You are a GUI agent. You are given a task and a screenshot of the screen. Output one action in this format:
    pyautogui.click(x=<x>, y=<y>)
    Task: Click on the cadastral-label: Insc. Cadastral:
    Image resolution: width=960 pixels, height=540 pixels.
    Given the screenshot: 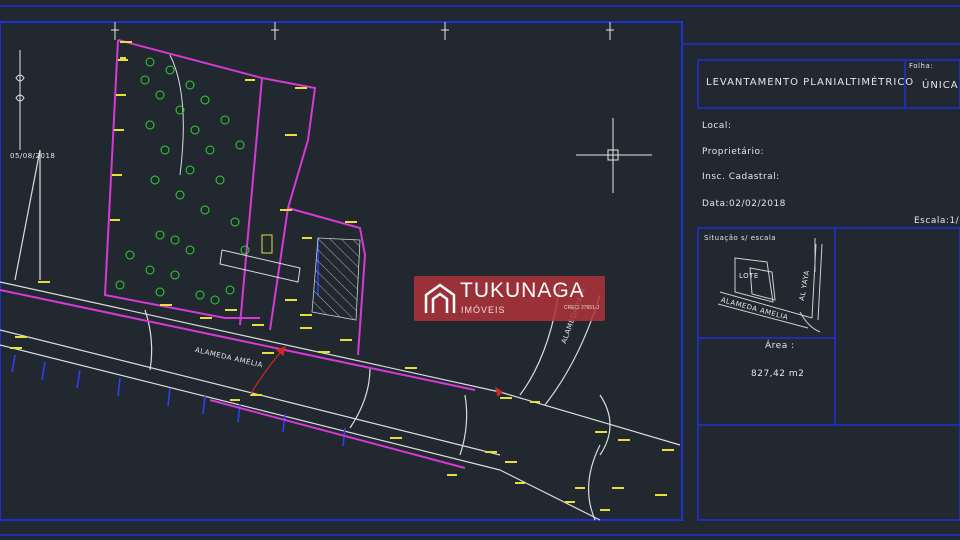 What is the action you would take?
    pyautogui.click(x=741, y=177)
    